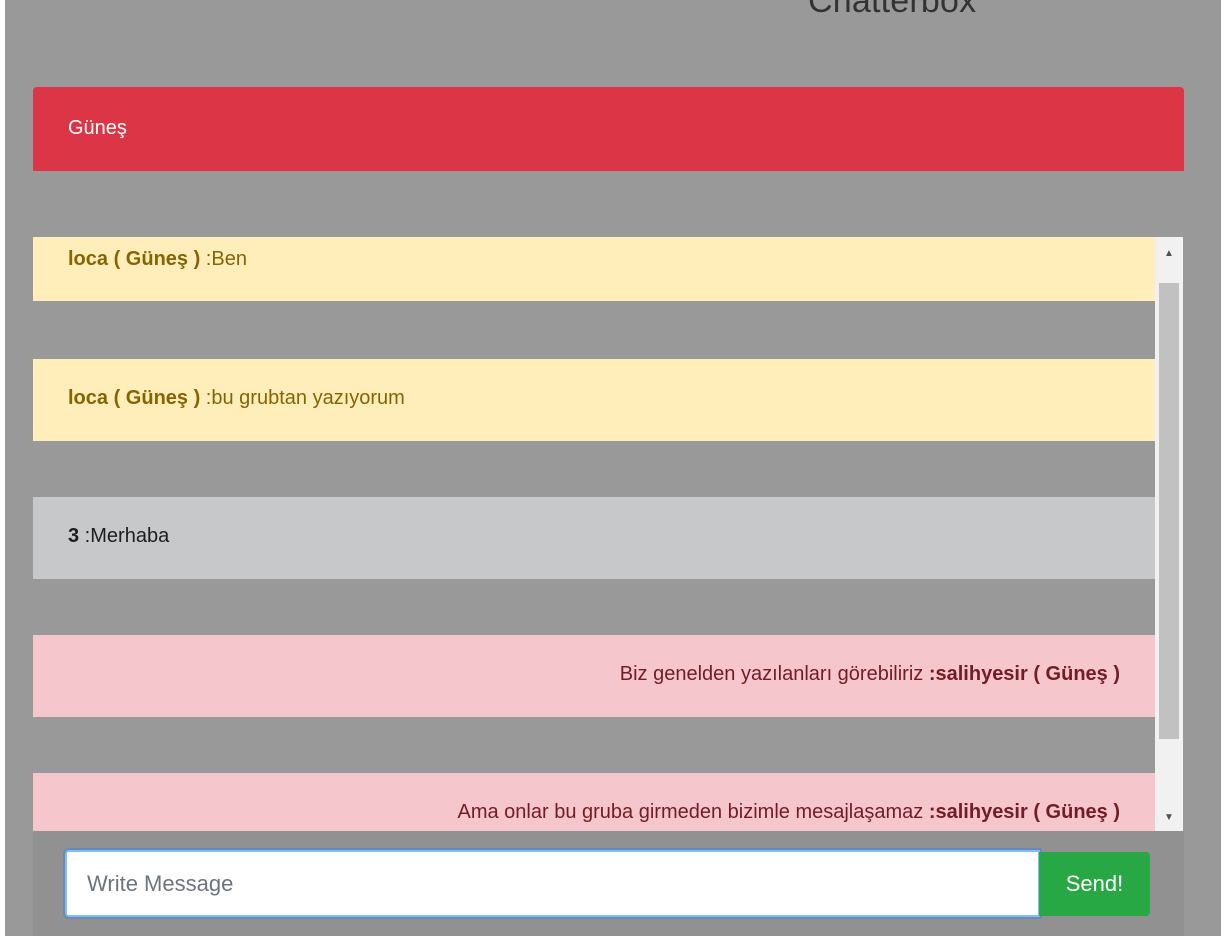  Describe the element at coordinates (594, 400) in the screenshot. I see `message-item: loca ( Güneş ) :bu grubtan yazıyorum` at that location.